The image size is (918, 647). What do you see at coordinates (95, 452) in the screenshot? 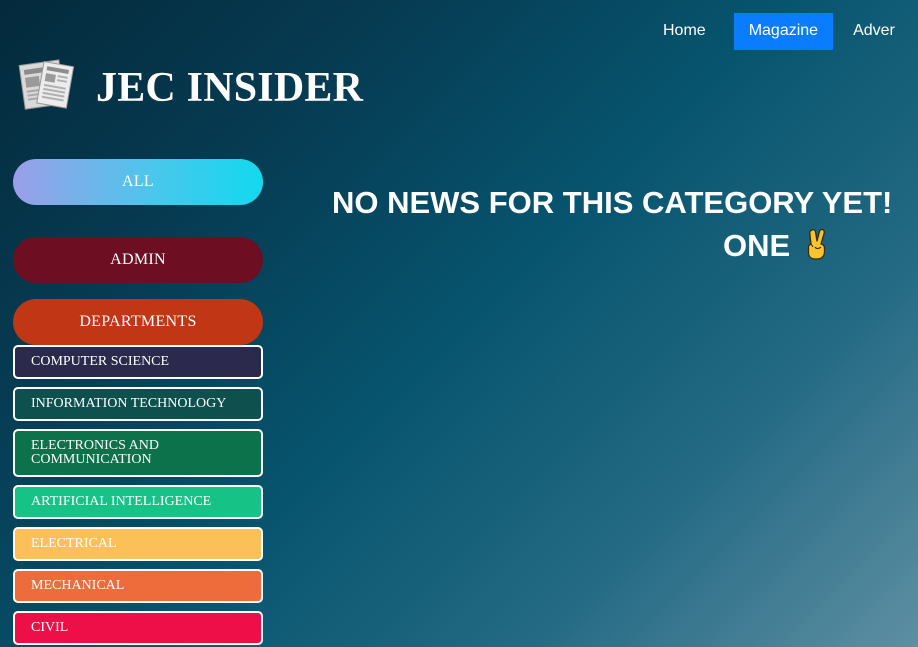
I see `dept-label: ELECTRONICS AND COMMUNICATION` at bounding box center [95, 452].